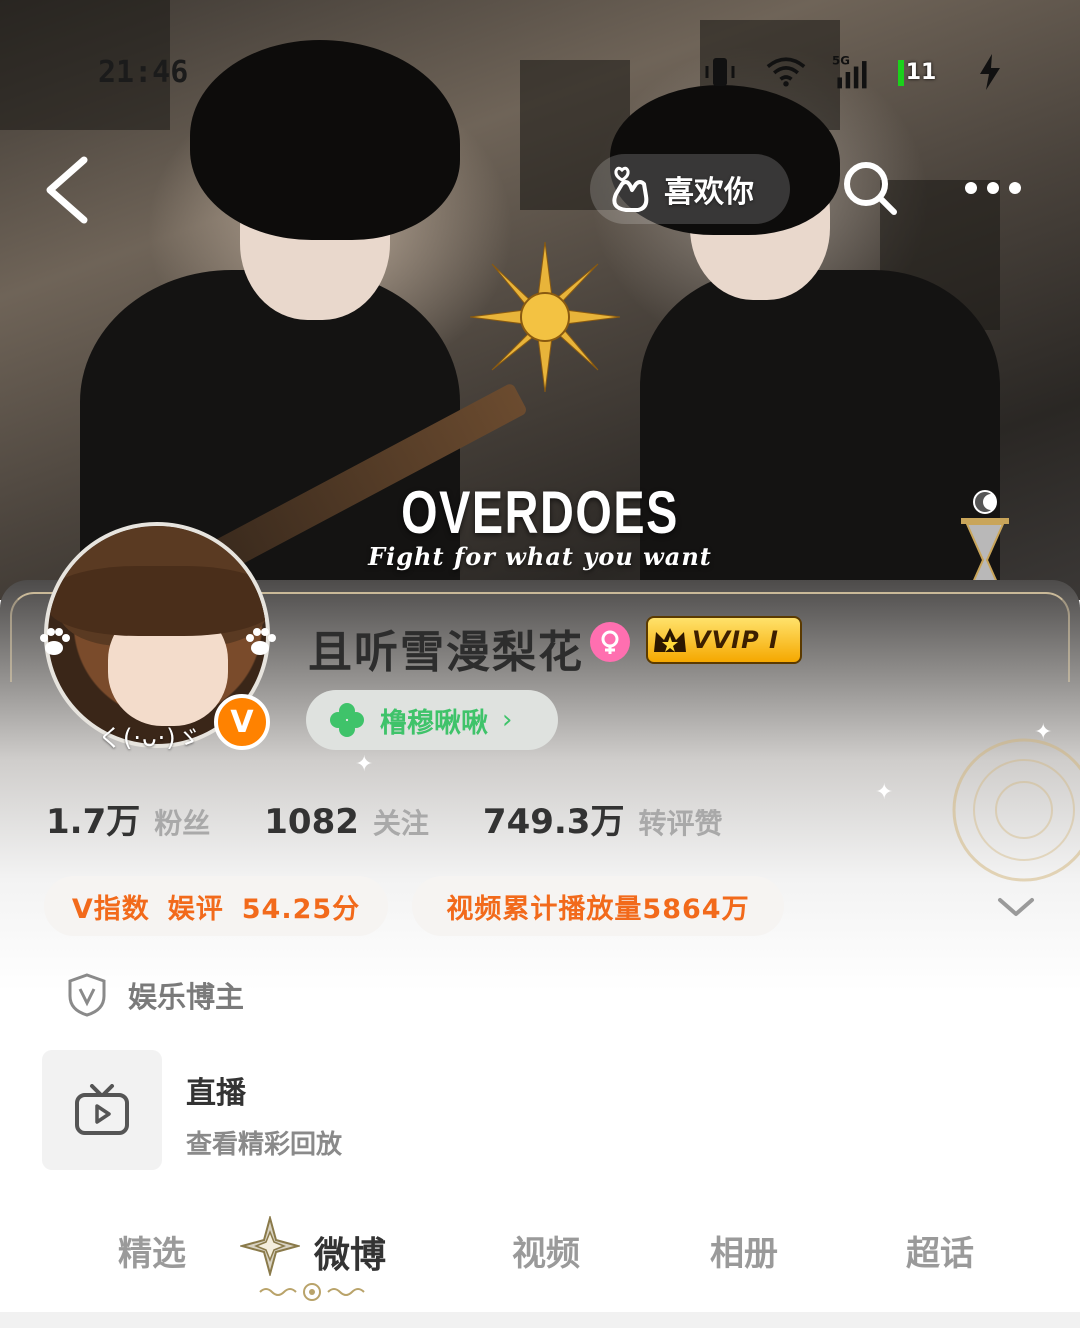 Image resolution: width=1080 pixels, height=1328 pixels. Describe the element at coordinates (110, 909) in the screenshot. I see `v-index-label: V指数` at that location.